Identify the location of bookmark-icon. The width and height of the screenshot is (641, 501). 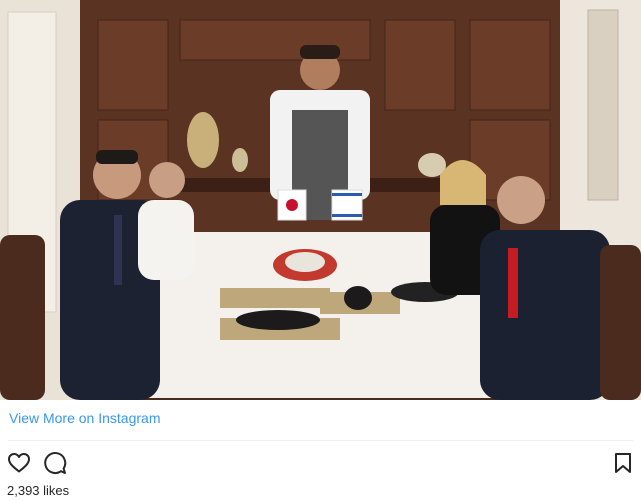
(623, 463).